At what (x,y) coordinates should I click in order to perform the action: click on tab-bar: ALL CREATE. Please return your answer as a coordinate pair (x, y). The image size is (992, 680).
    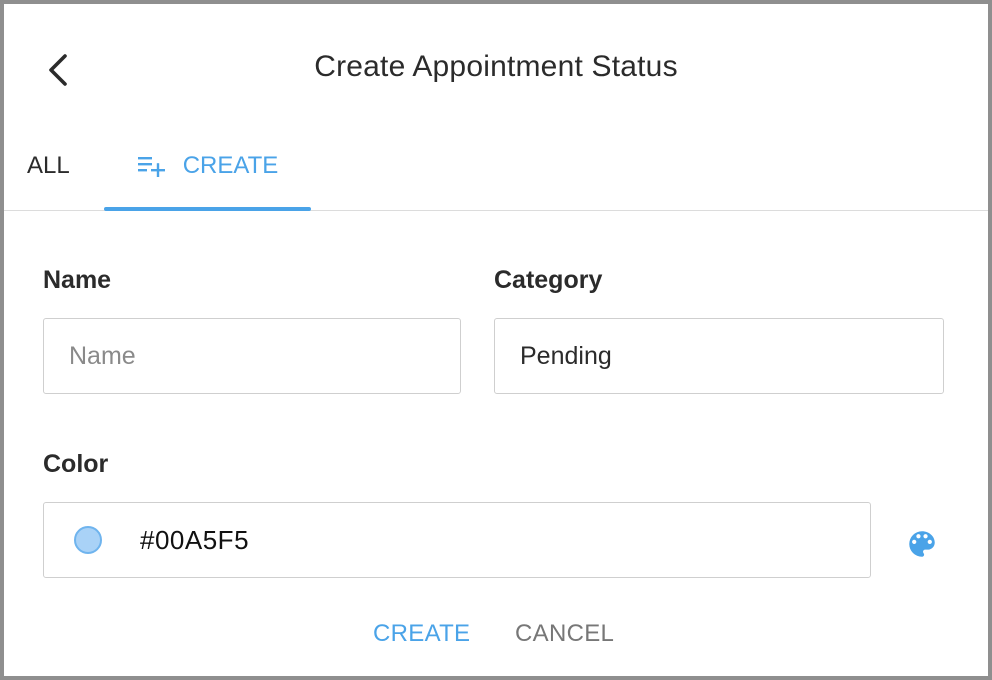
    Looking at the image, I should click on (496, 166).